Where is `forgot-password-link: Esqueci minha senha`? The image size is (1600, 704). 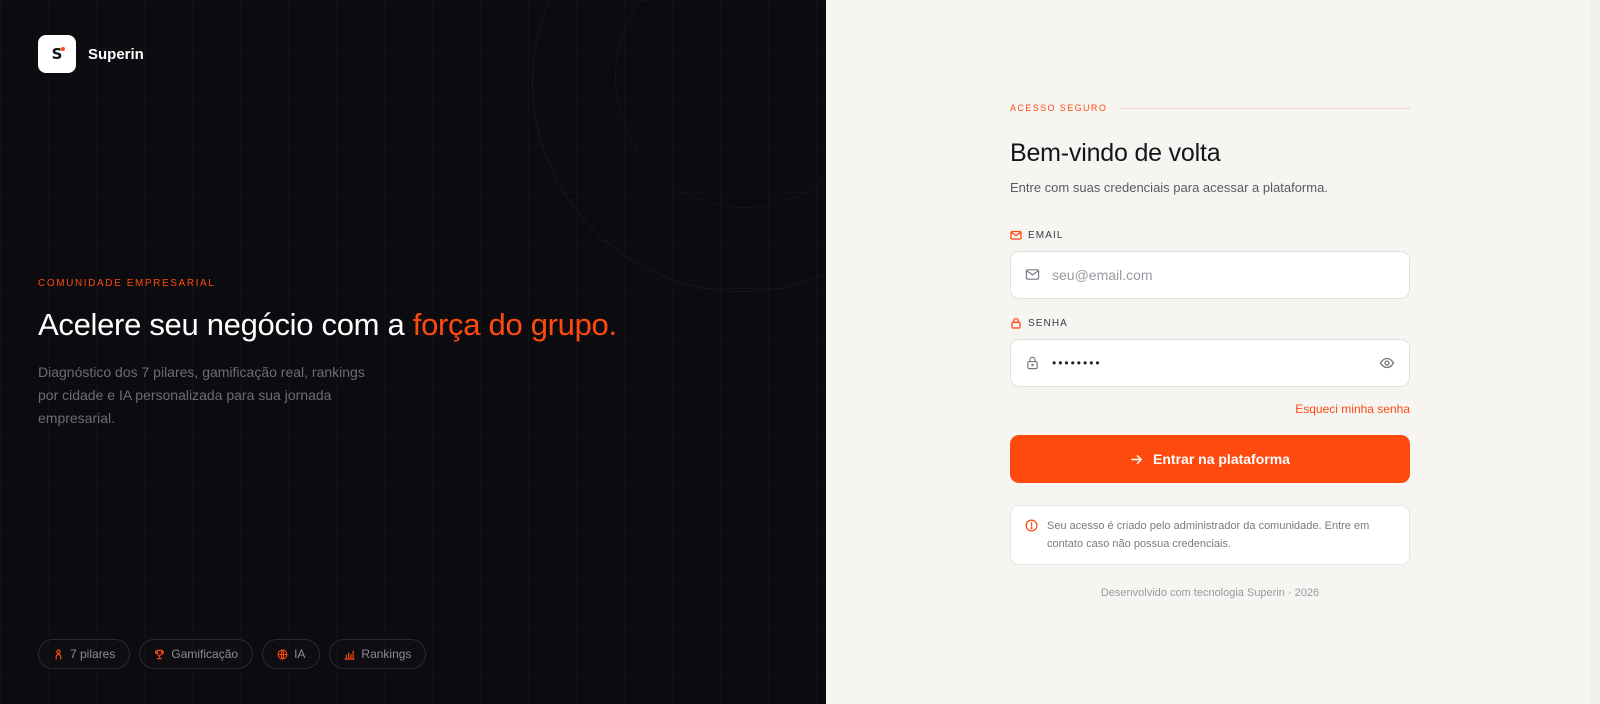
forgot-password-link: Esqueci minha senha is located at coordinates (1352, 409).